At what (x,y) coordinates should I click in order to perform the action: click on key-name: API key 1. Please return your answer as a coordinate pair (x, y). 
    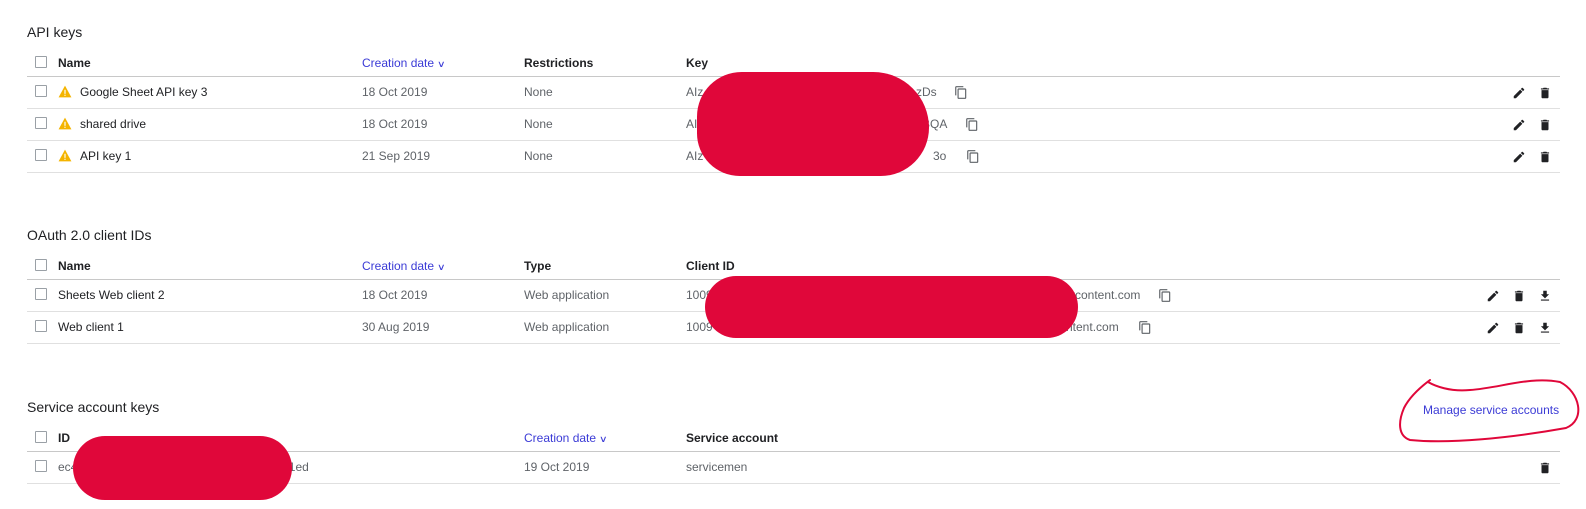
    Looking at the image, I should click on (105, 156).